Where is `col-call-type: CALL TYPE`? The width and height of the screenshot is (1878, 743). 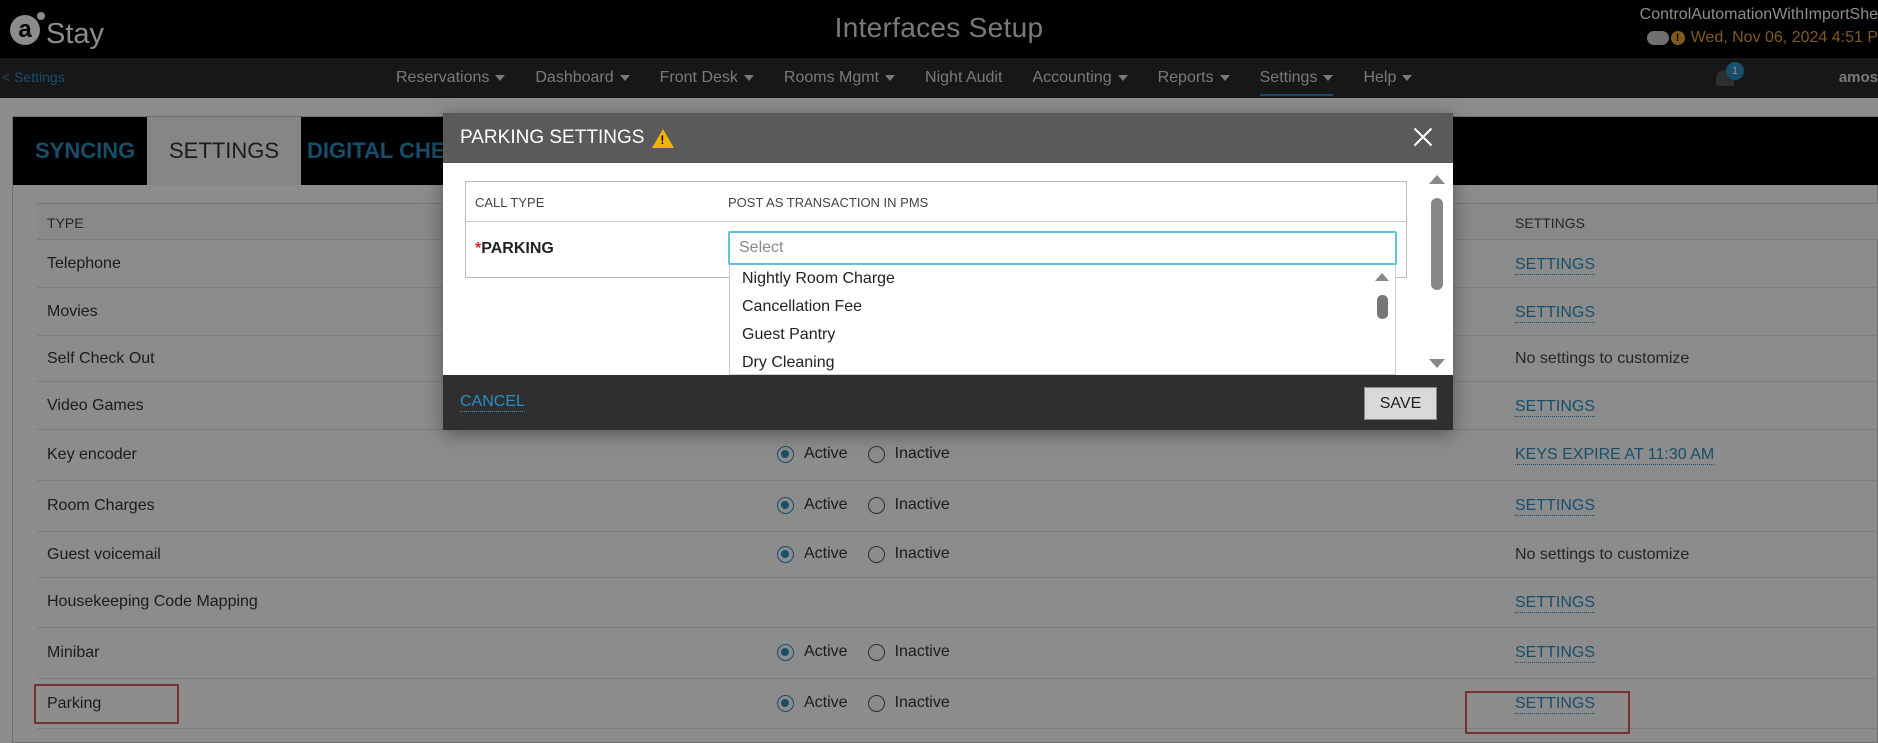 col-call-type: CALL TYPE is located at coordinates (510, 202).